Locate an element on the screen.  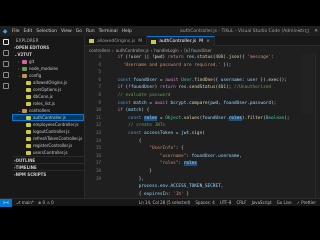
maximize-icon: ▢ is located at coordinates (307, 31).